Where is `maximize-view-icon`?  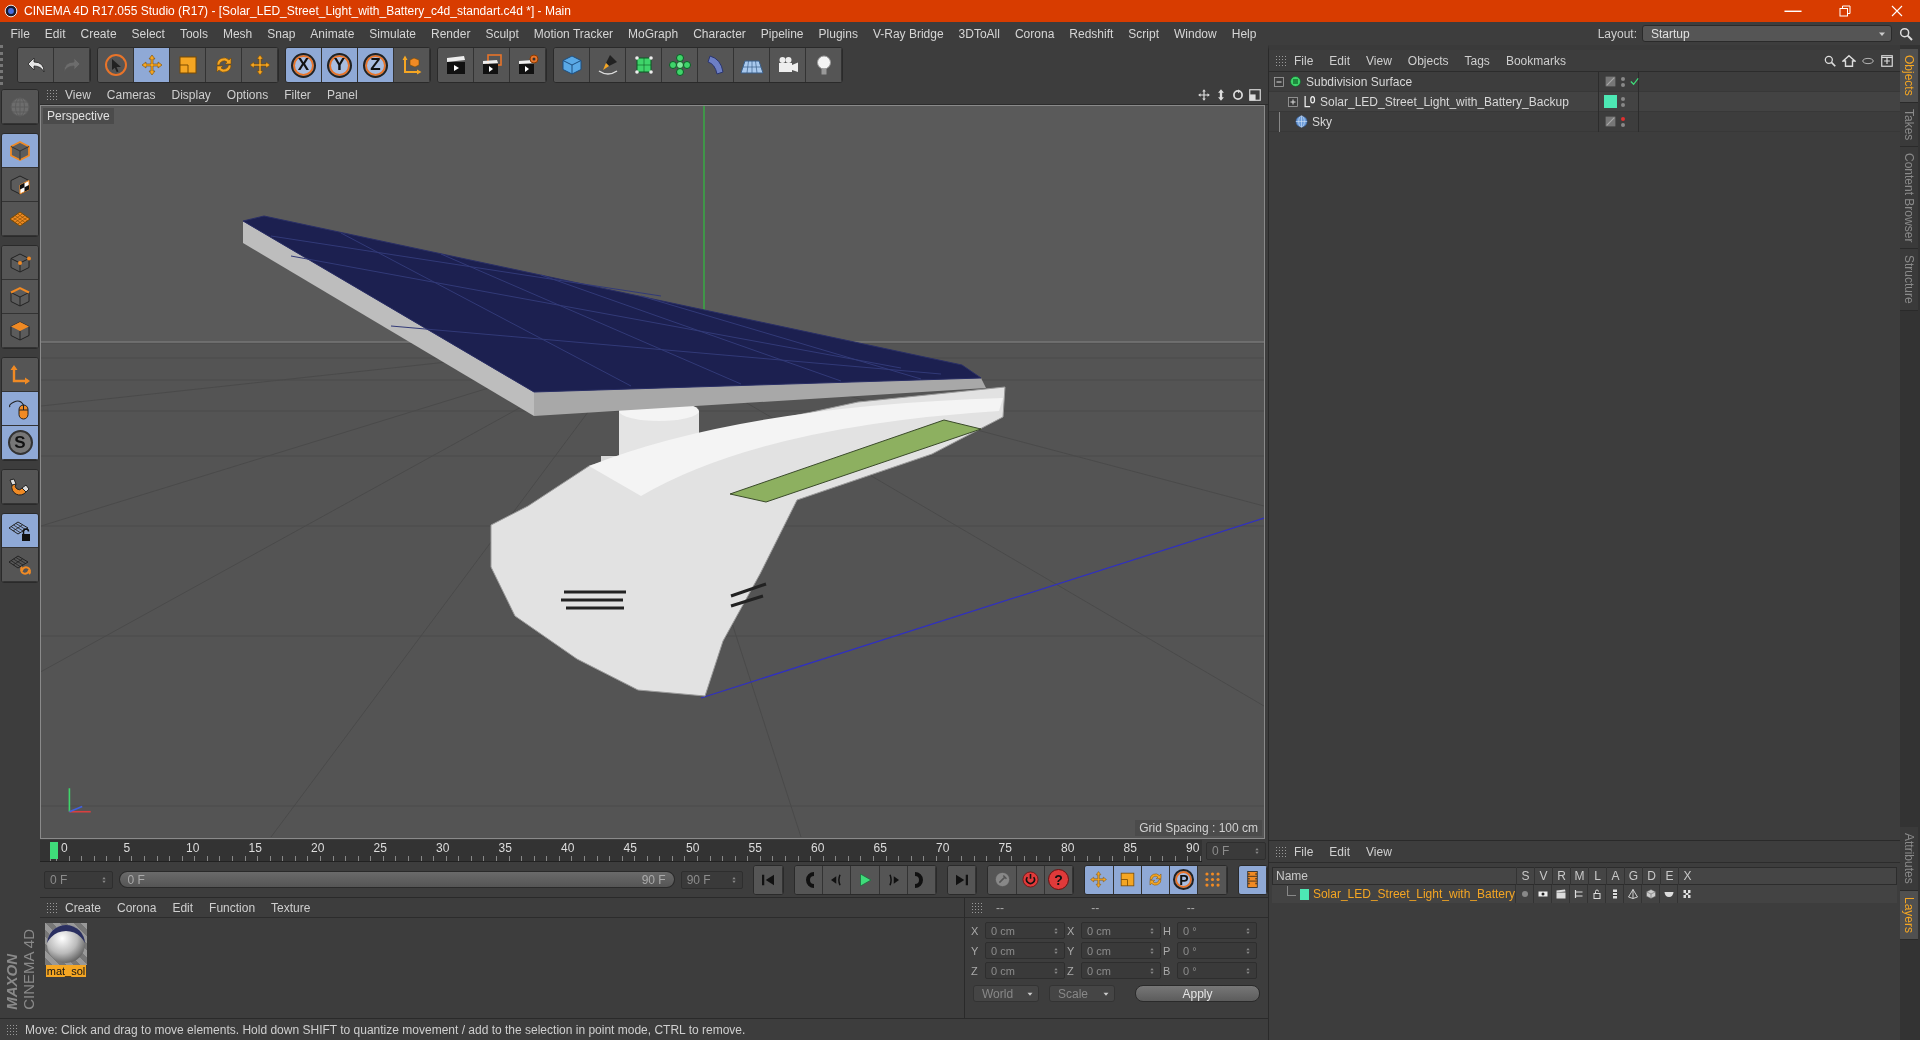
maximize-view-icon is located at coordinates (1255, 94).